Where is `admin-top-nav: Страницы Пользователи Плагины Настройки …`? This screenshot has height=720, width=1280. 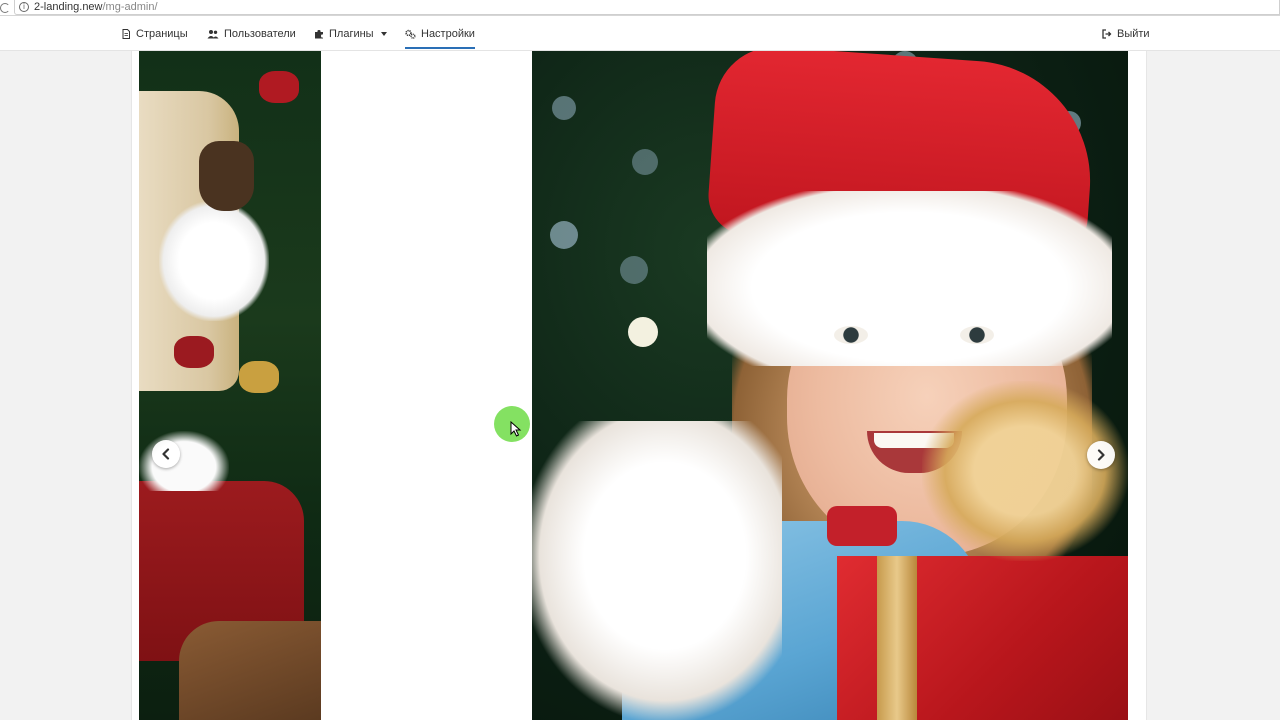 admin-top-nav: Страницы Пользователи Плагины Настройки … is located at coordinates (640, 33).